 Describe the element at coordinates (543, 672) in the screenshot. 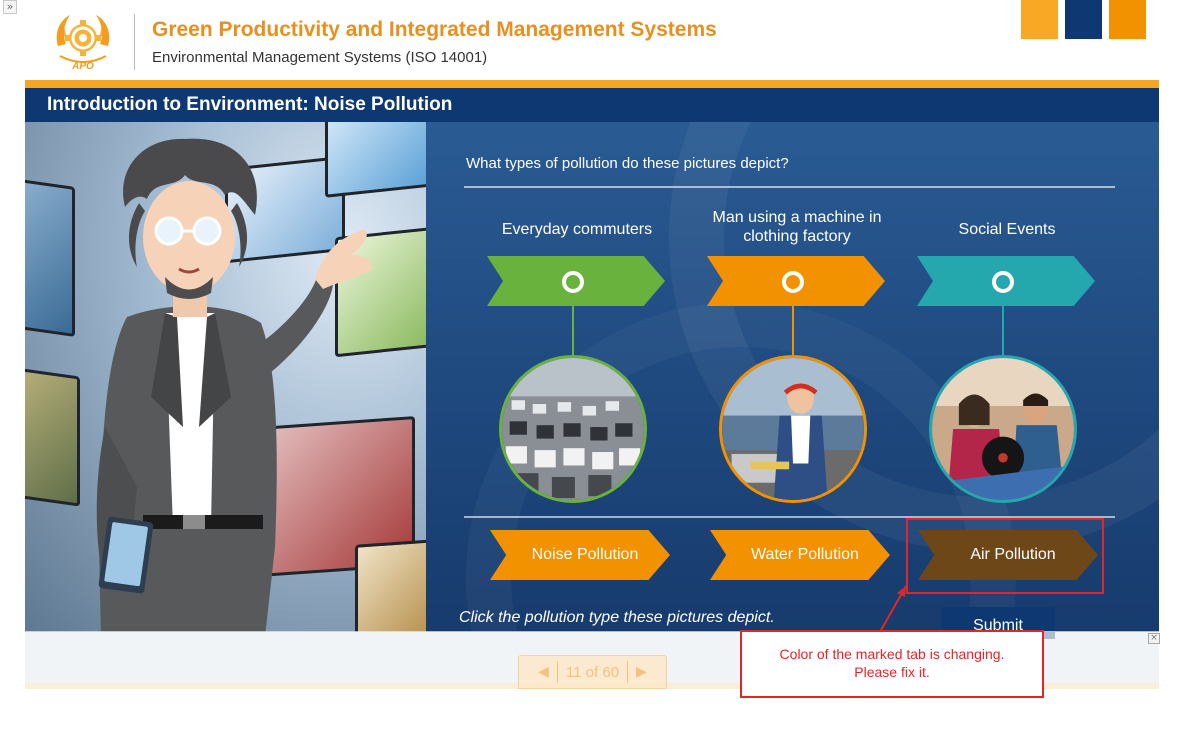

I see `prev-slide-icon: ◀` at that location.